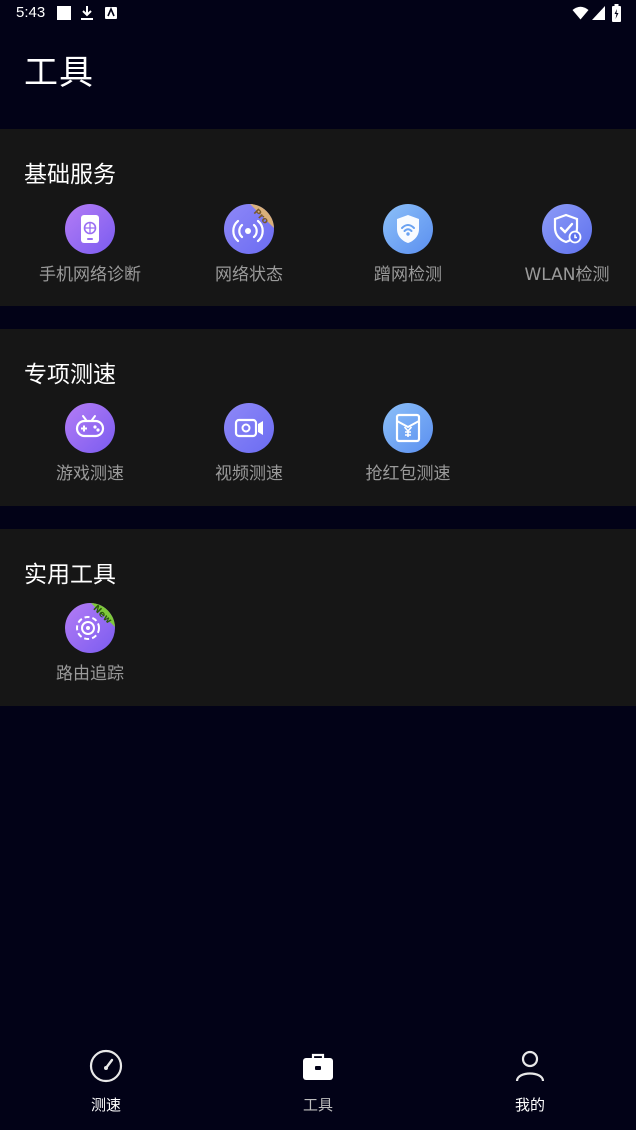 This screenshot has height=1130, width=636. I want to click on gamepad-icon, so click(90, 428).